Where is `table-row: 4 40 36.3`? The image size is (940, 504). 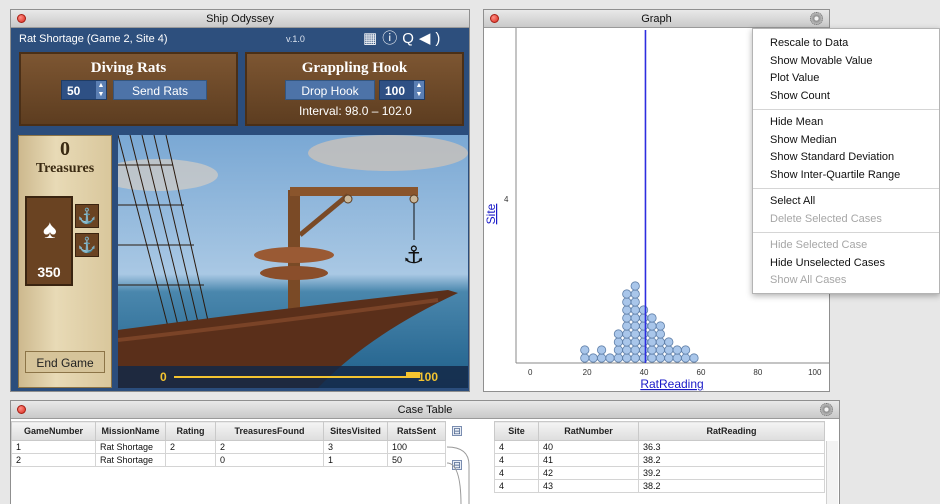 table-row: 4 40 36.3 is located at coordinates (659, 447).